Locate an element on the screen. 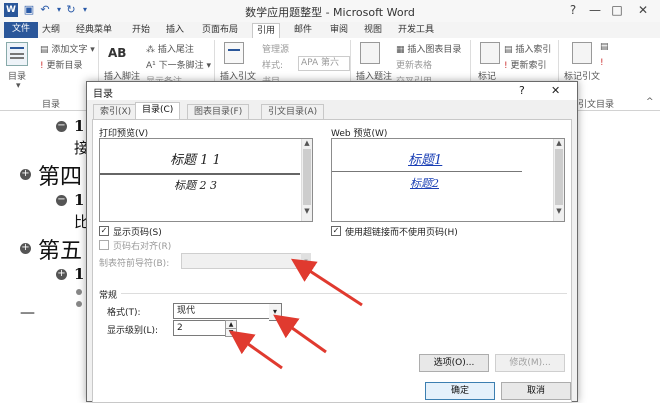  annotation-arrows is located at coordinates (296, 314).